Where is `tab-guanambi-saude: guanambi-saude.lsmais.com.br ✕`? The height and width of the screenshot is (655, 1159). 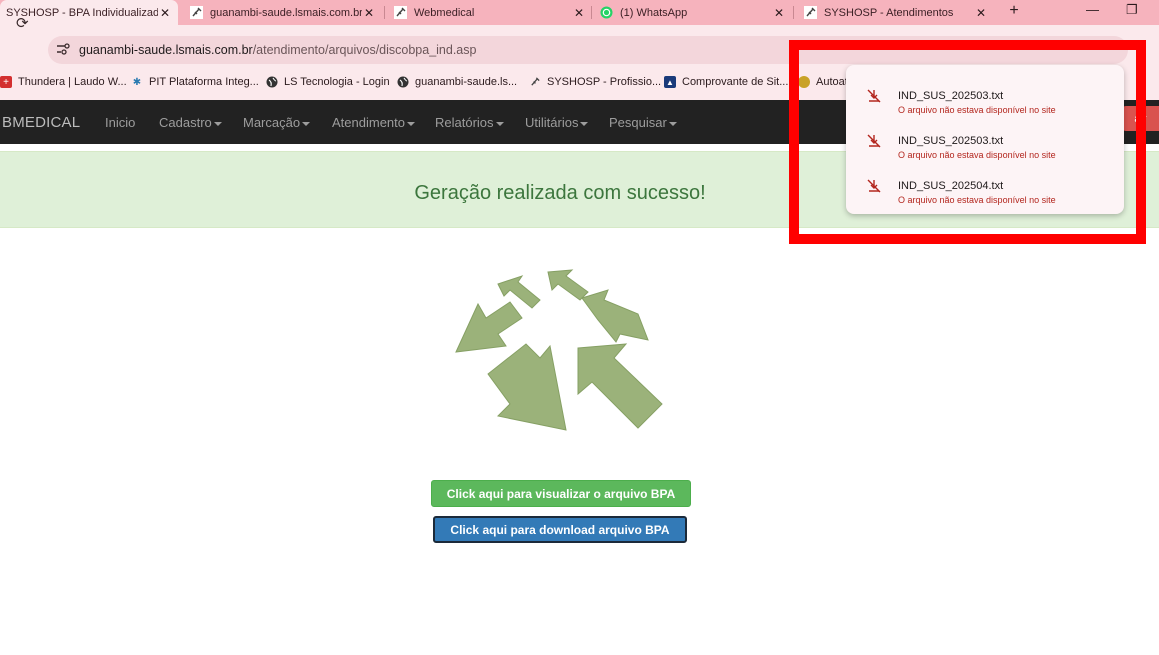 tab-guanambi-saude: guanambi-saude.lsmais.com.br ✕ is located at coordinates (282, 12).